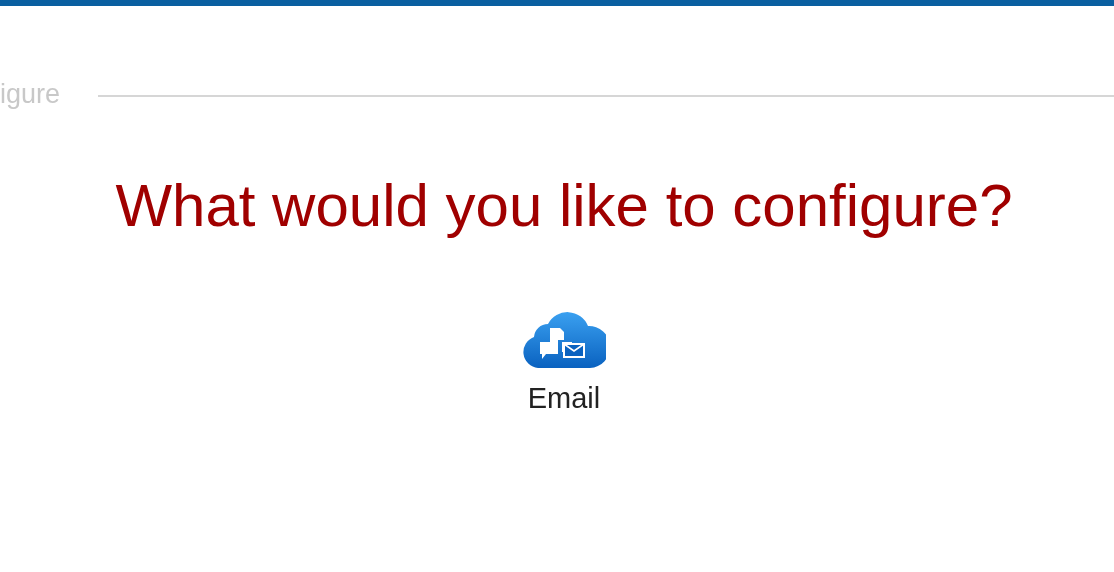  What do you see at coordinates (564, 206) in the screenshot?
I see `page-heading: What would you like to configure?` at bounding box center [564, 206].